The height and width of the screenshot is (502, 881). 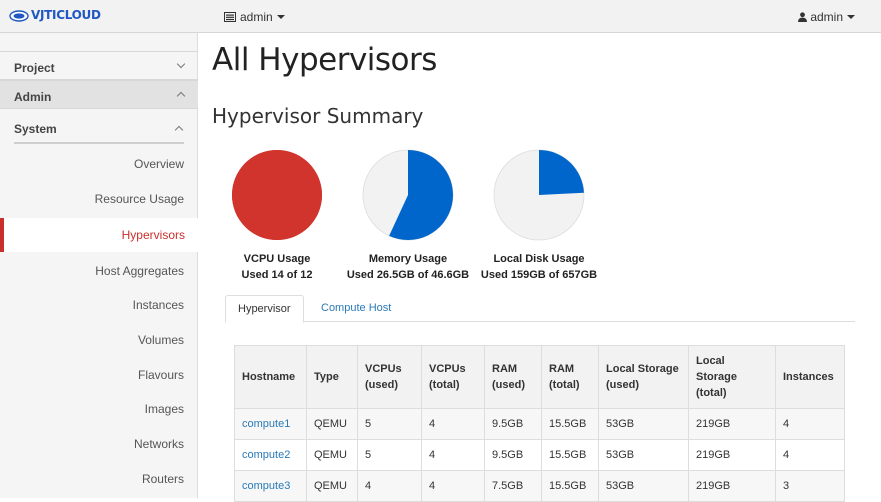 I want to click on sidebar-category-project: Project, so click(x=99, y=65).